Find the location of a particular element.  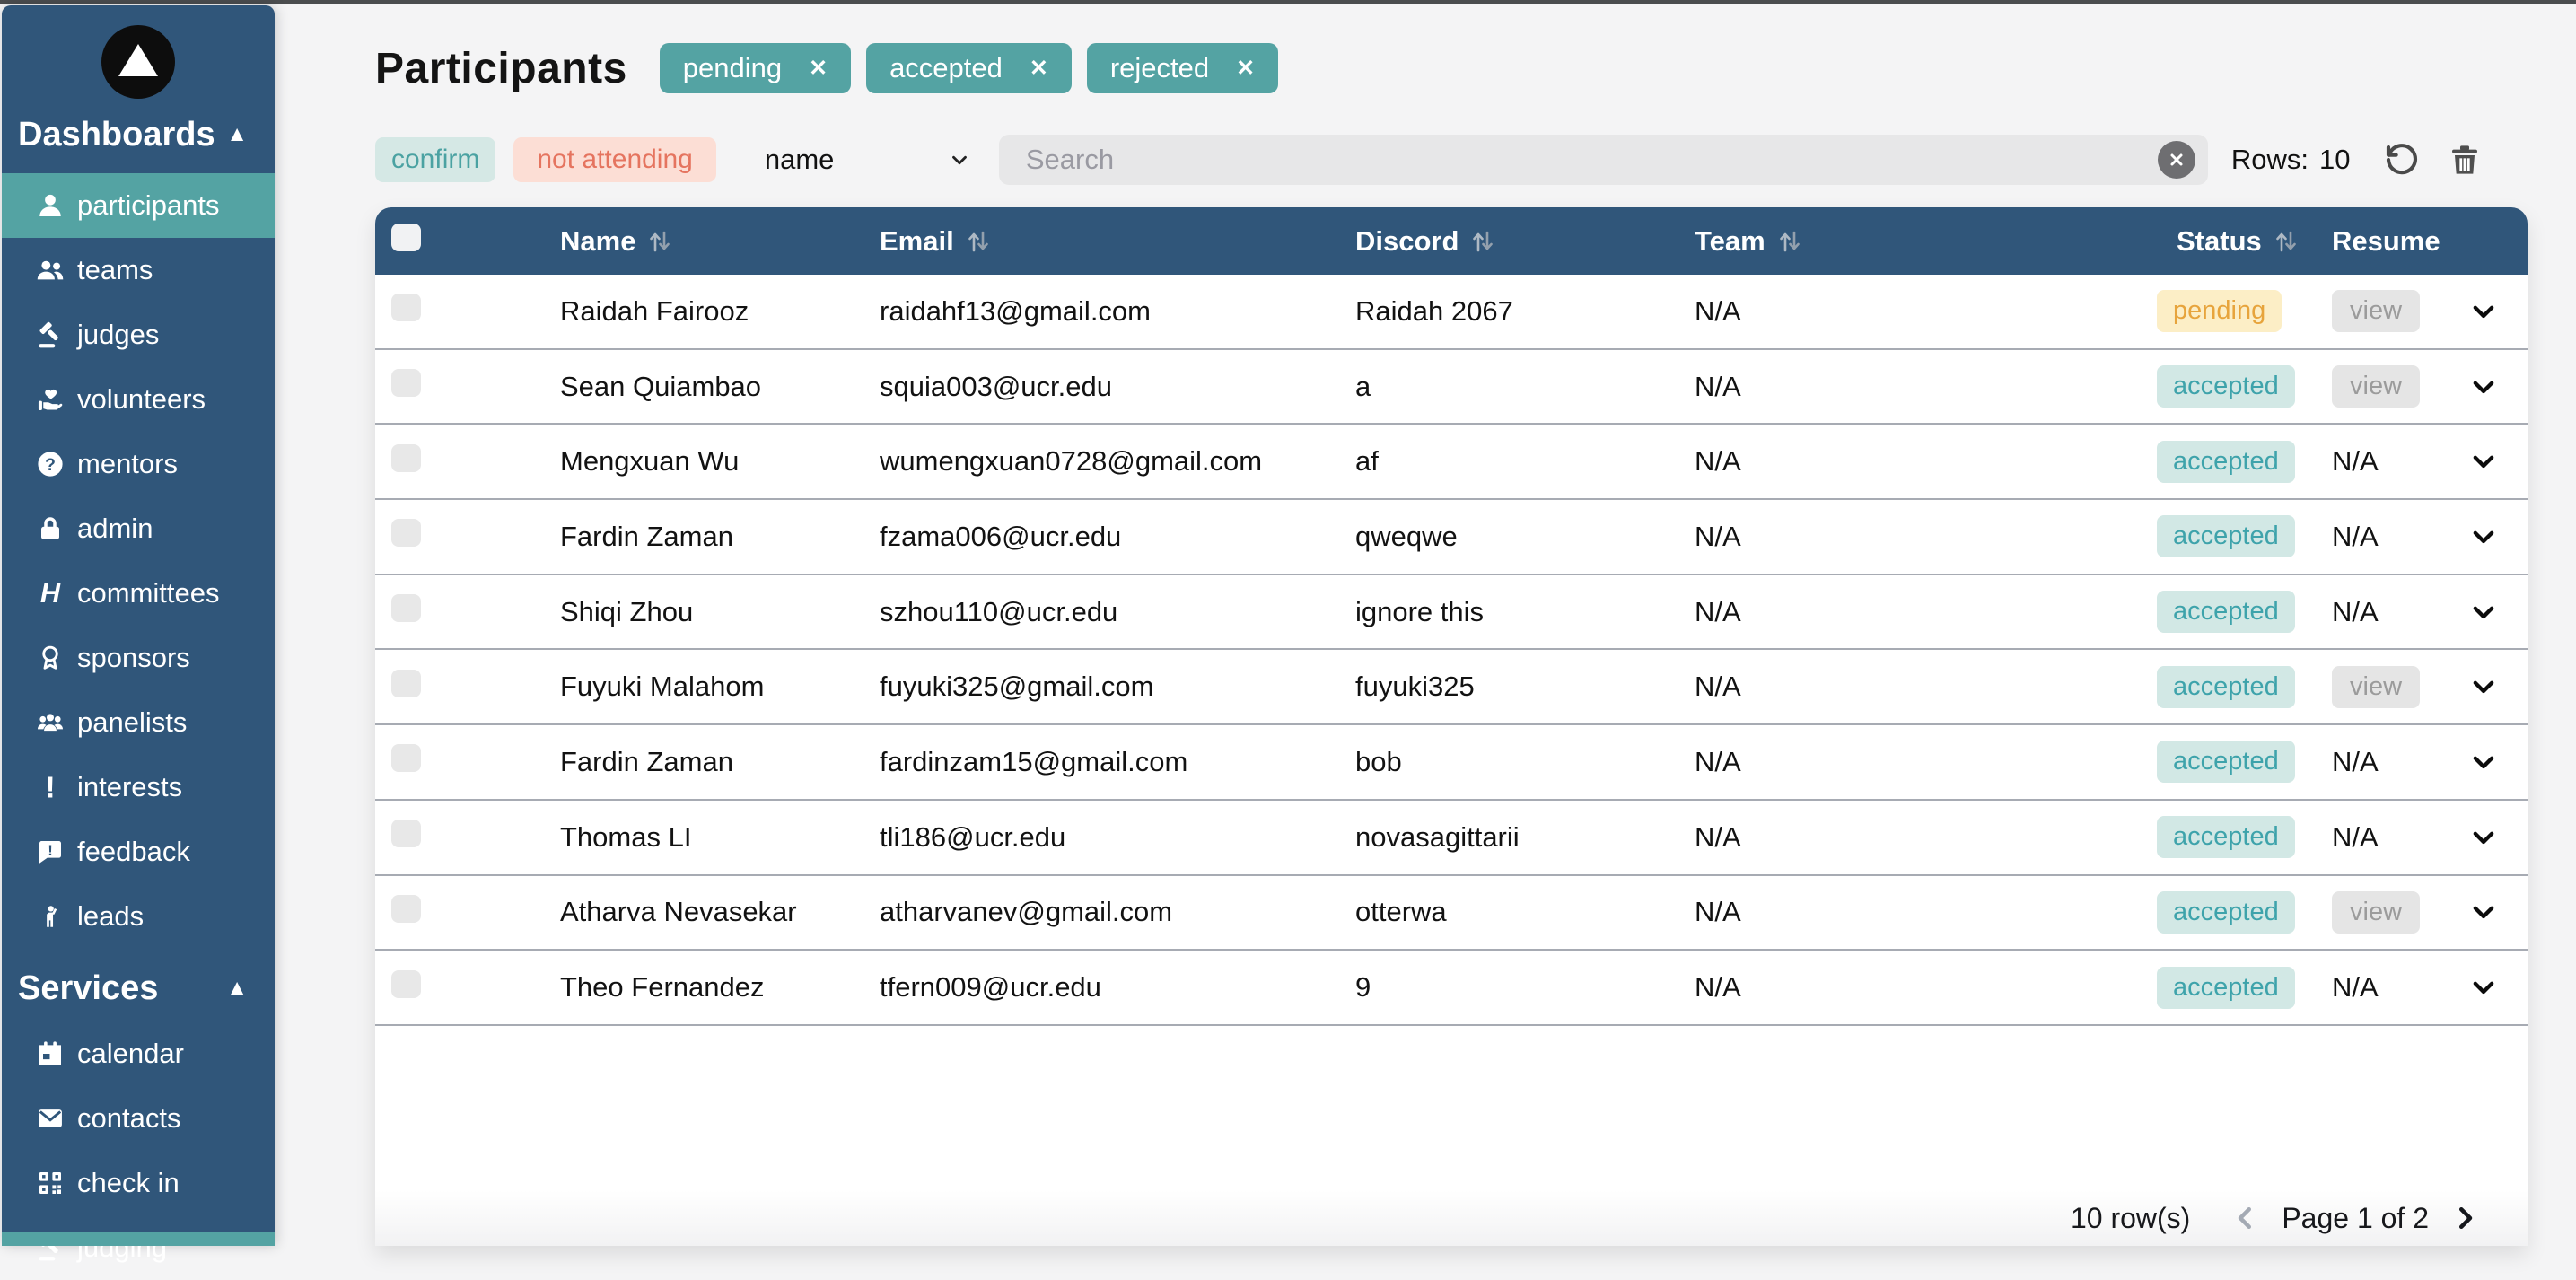

sidebar-item-sponsors: sponsors is located at coordinates (138, 658).